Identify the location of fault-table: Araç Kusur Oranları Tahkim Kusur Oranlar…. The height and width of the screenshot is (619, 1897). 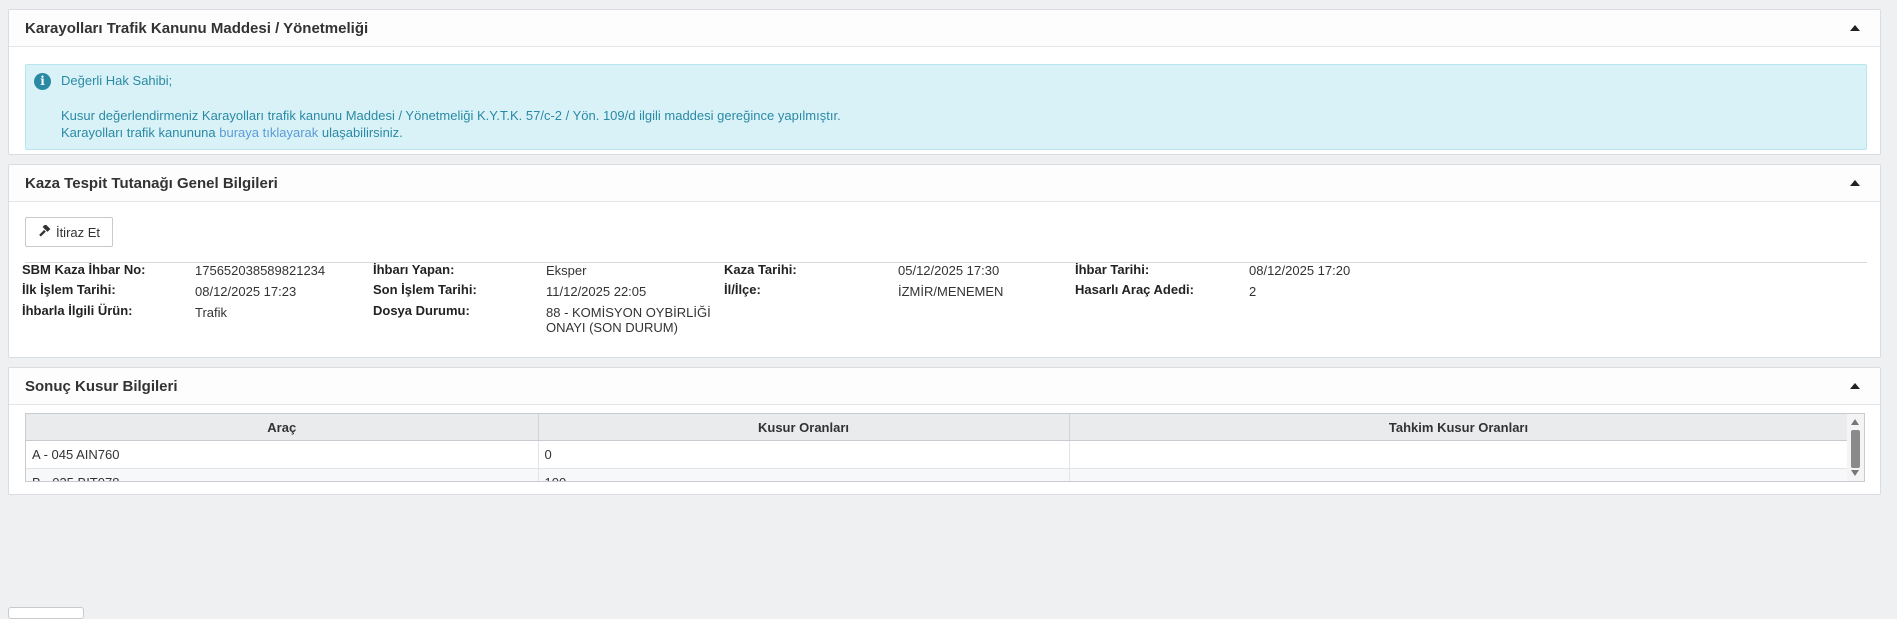
(945, 447).